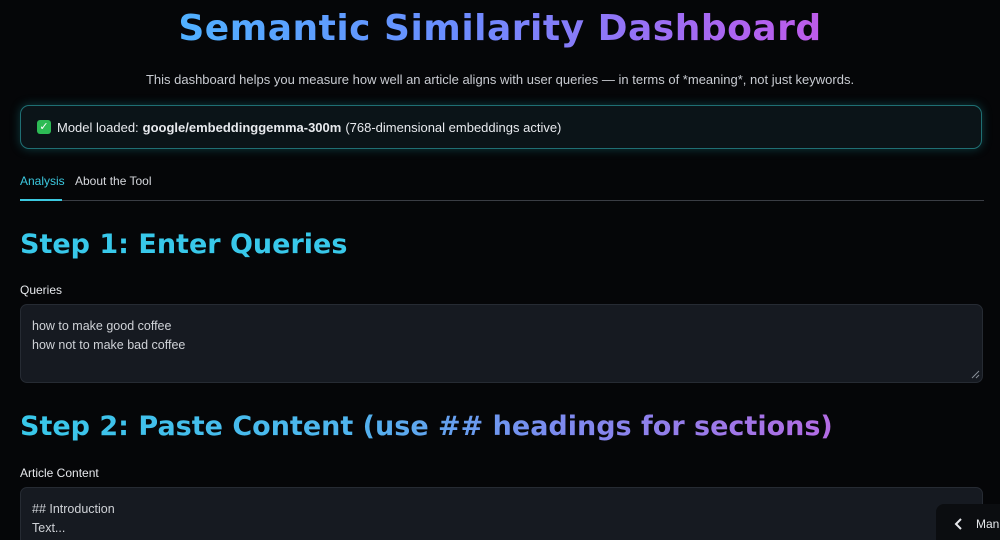  Describe the element at coordinates (453, 127) in the screenshot. I see `model-status-suffix: (768-dimensional embeddings active)` at that location.